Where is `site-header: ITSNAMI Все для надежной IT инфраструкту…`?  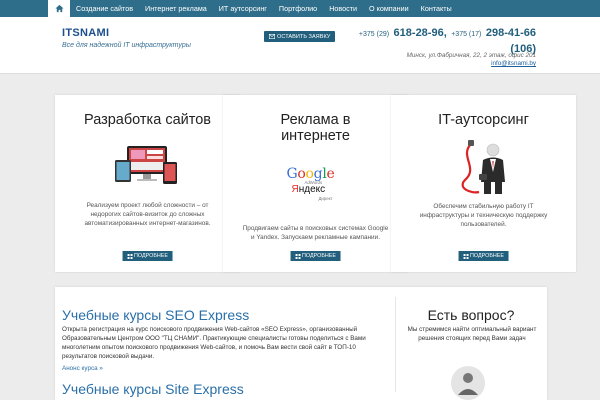 site-header: ITSNAMI Все для надежной IT инфраструкту… is located at coordinates (300, 45).